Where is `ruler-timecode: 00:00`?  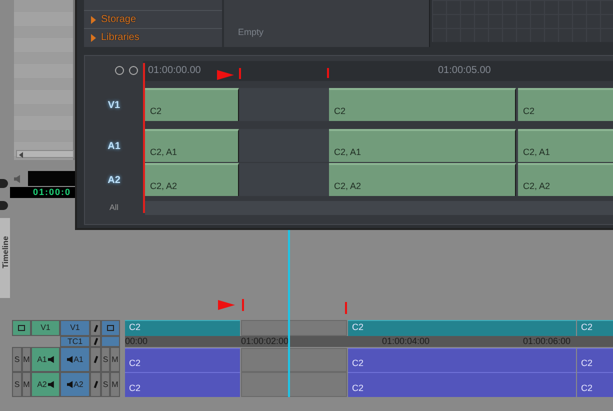
ruler-timecode: 00:00 is located at coordinates (136, 341).